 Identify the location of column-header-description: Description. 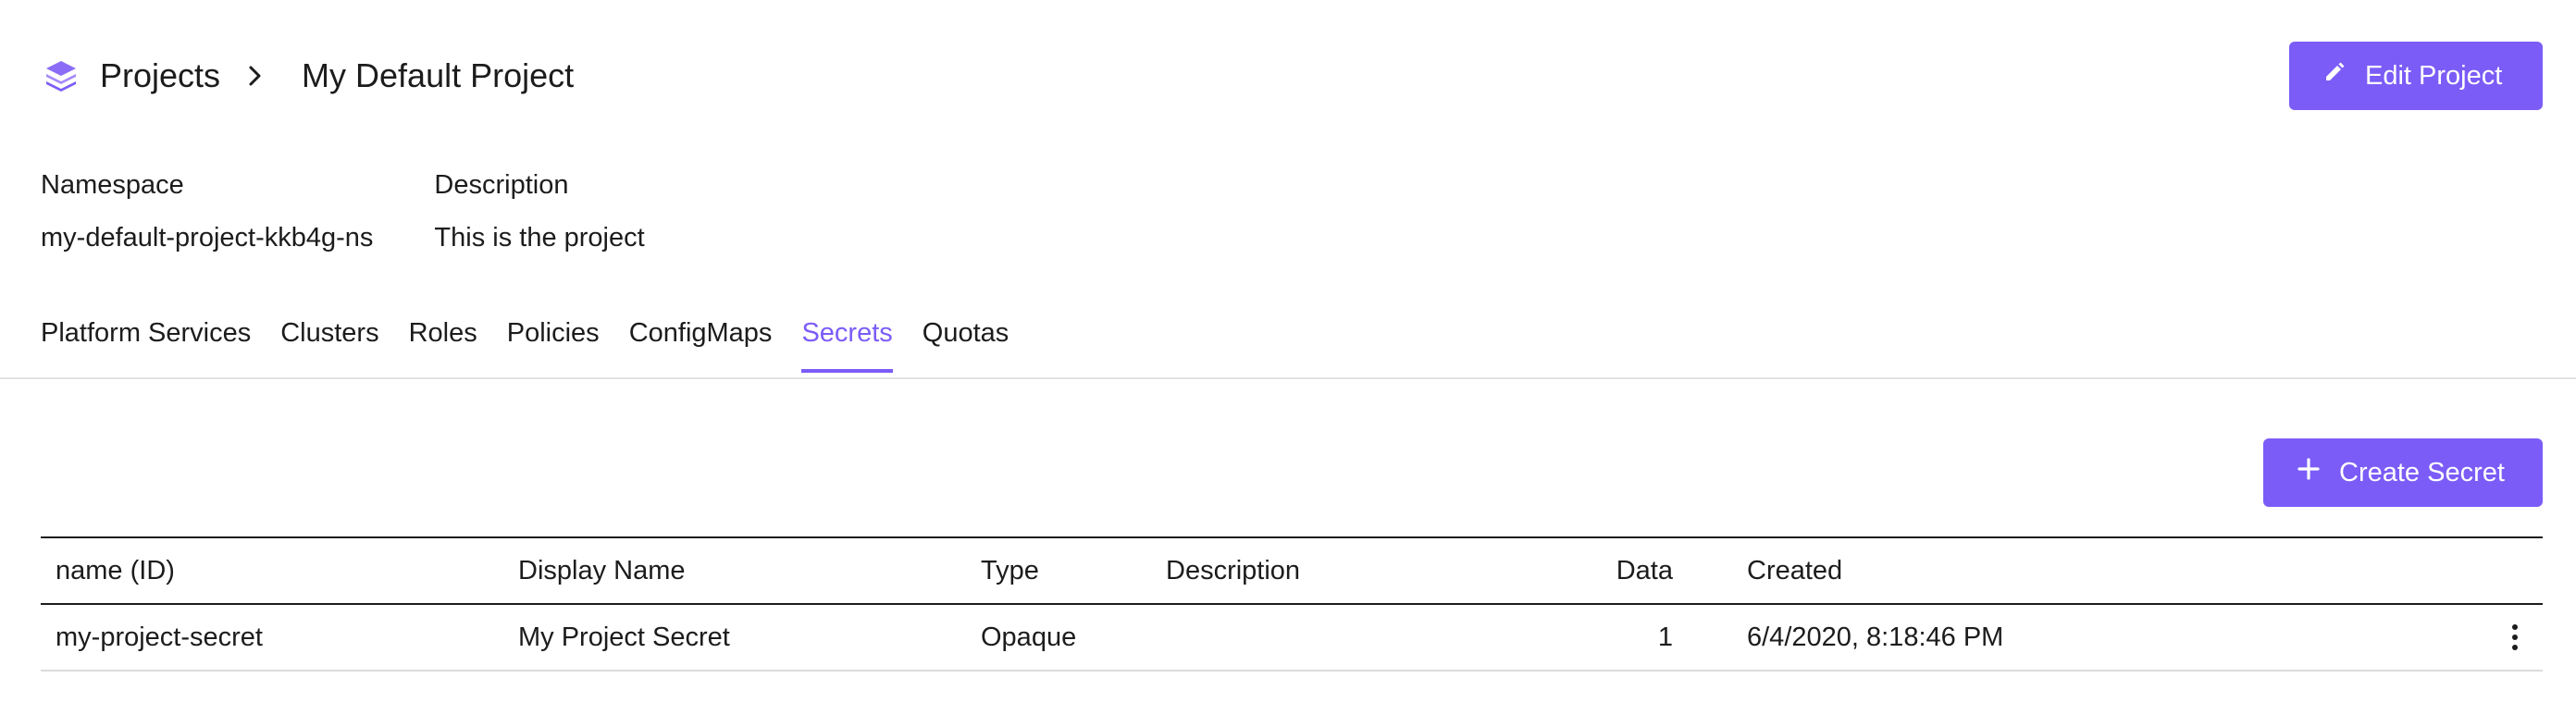
(1345, 571).